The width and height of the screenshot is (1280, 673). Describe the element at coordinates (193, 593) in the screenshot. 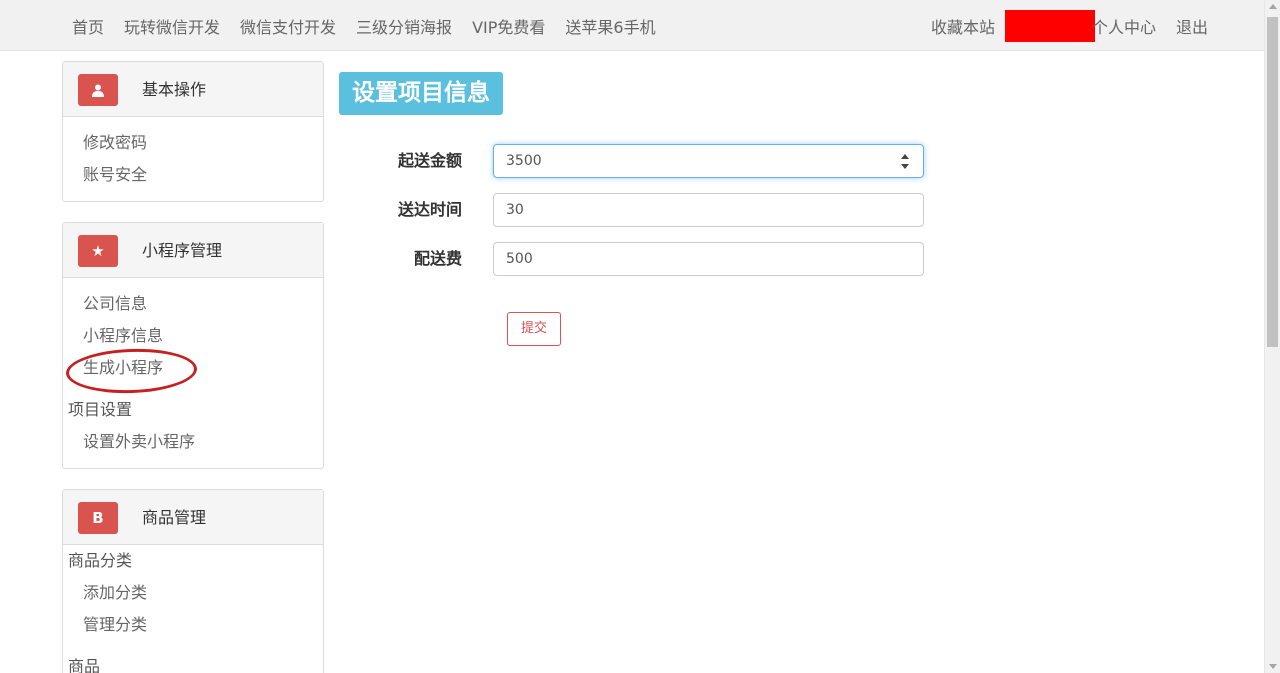

I see `sidebar-item-add-category: 添加分类` at that location.